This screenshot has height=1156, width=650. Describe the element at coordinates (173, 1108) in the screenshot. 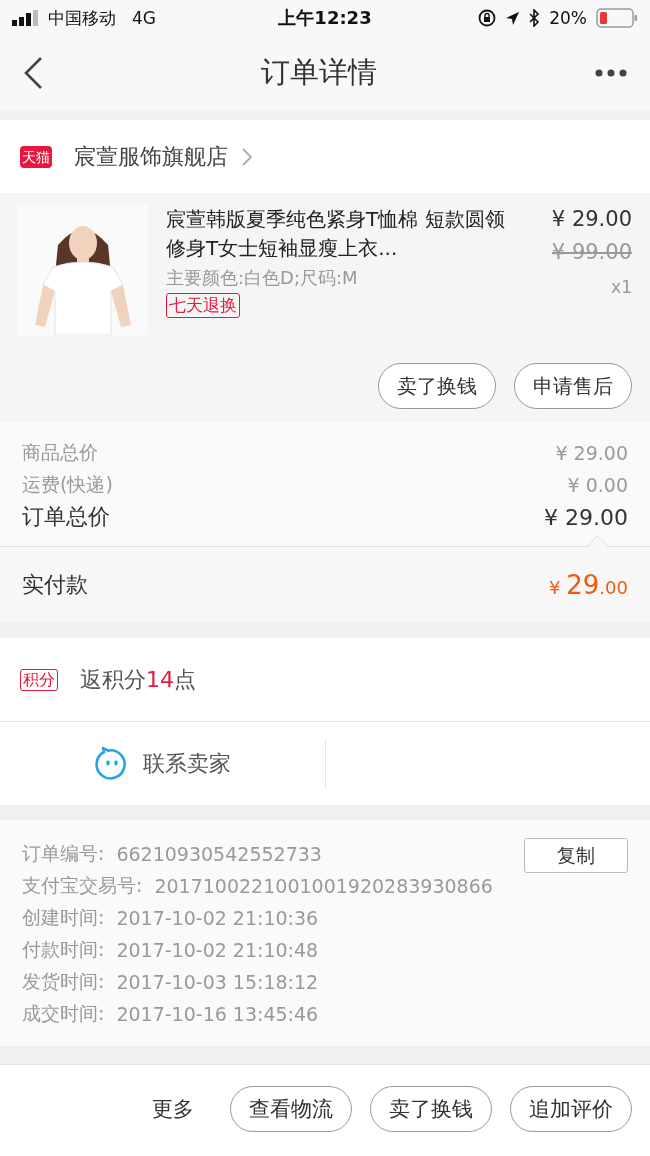

I see `more-button: 更多` at that location.